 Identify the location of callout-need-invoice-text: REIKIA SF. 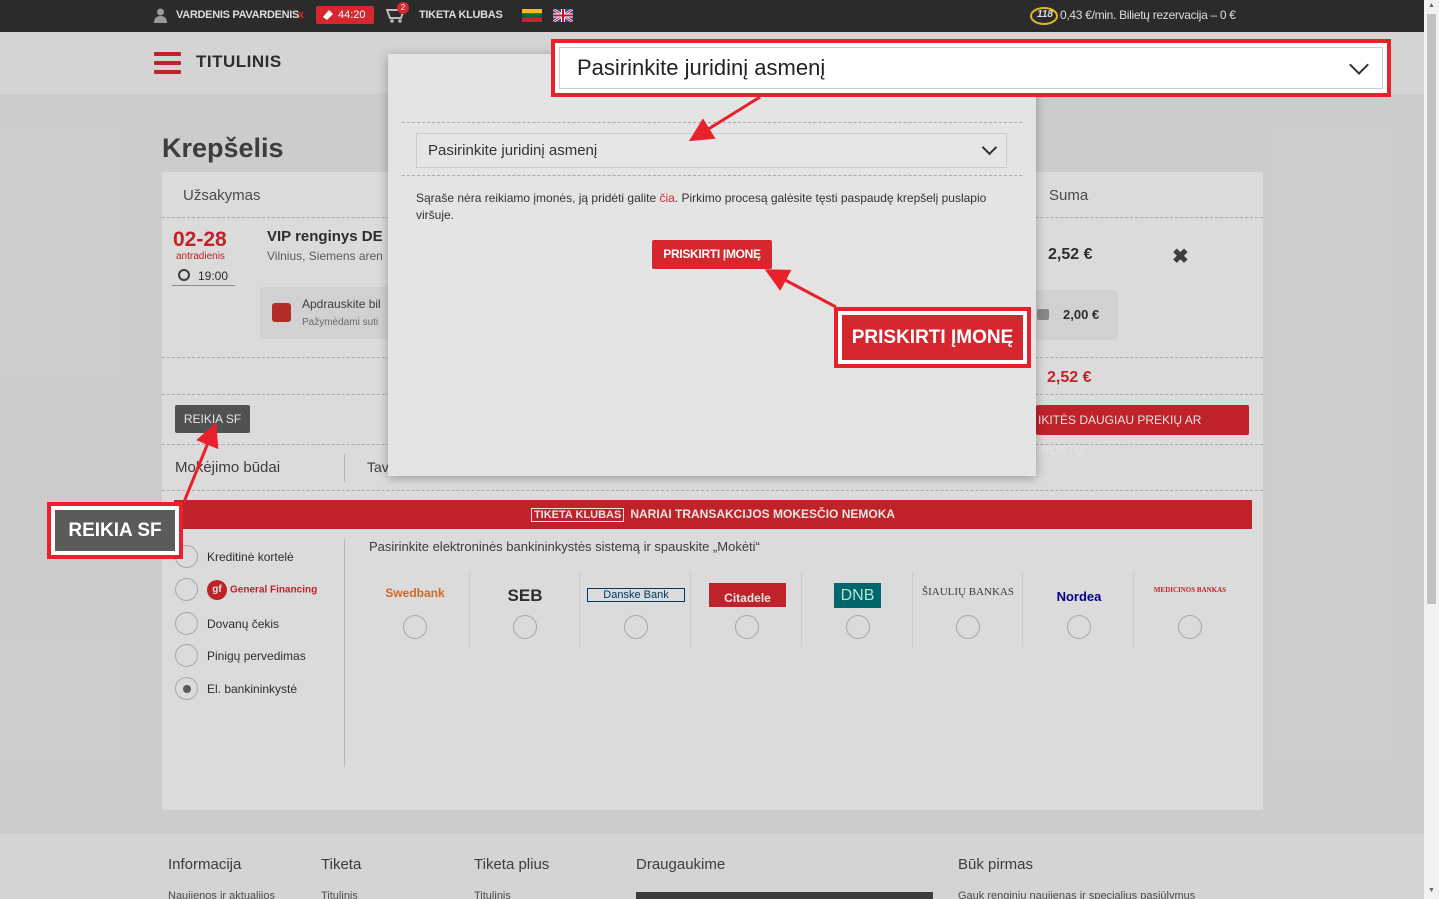
(115, 530).